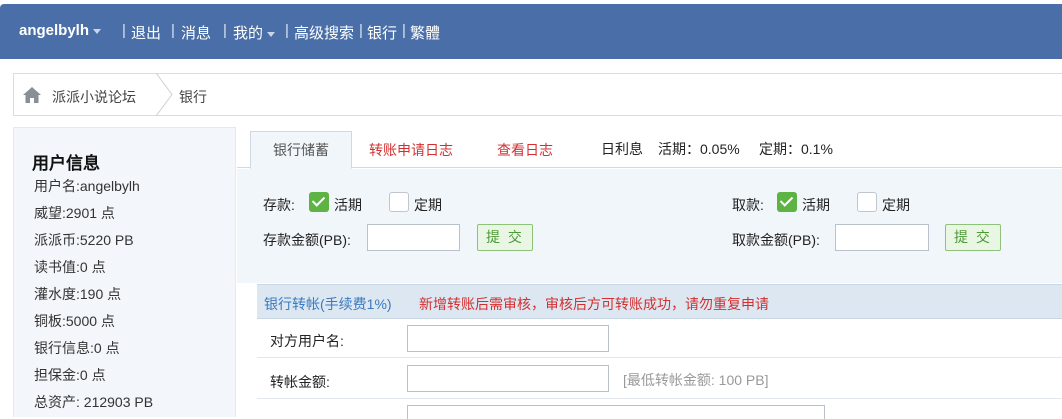 The image size is (1062, 419). I want to click on deposit-current-checkbox, so click(319, 202).